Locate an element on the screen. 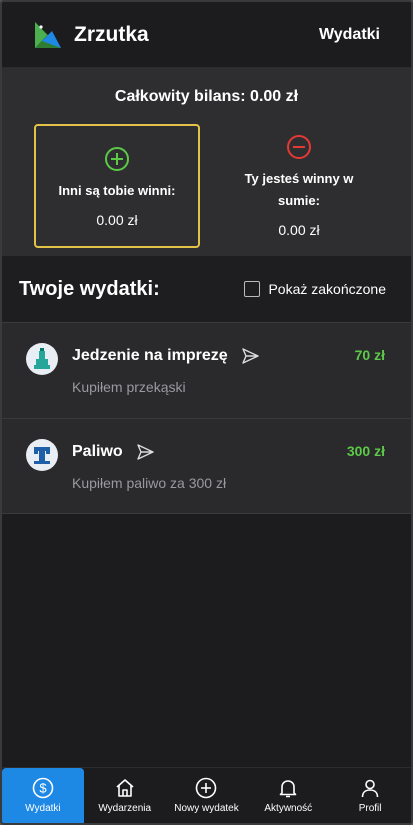 The height and width of the screenshot is (825, 413). show-finished-label: Pokaż zakończone is located at coordinates (327, 289).